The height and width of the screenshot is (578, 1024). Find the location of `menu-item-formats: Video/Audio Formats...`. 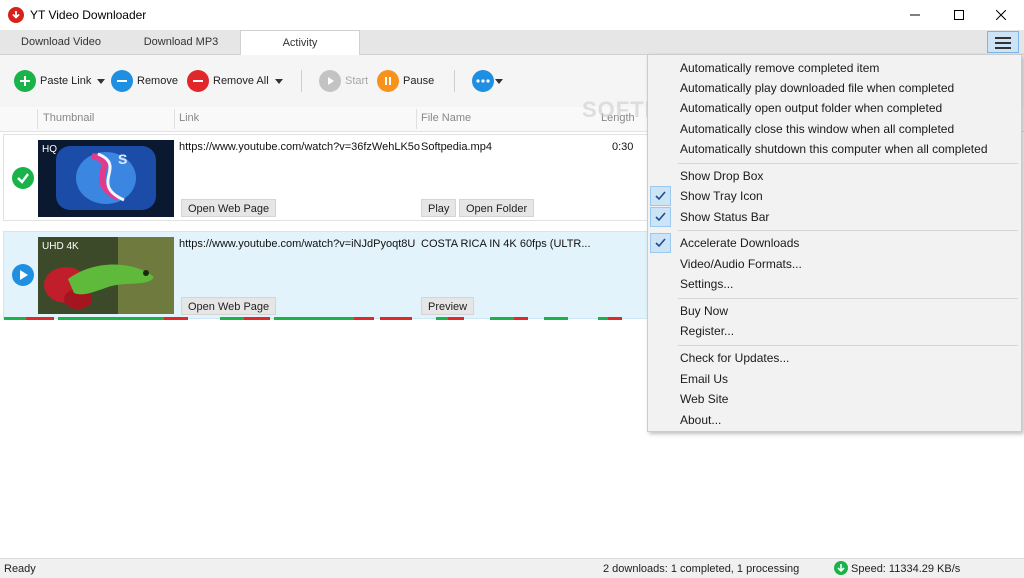

menu-item-formats: Video/Audio Formats... is located at coordinates (834, 264).